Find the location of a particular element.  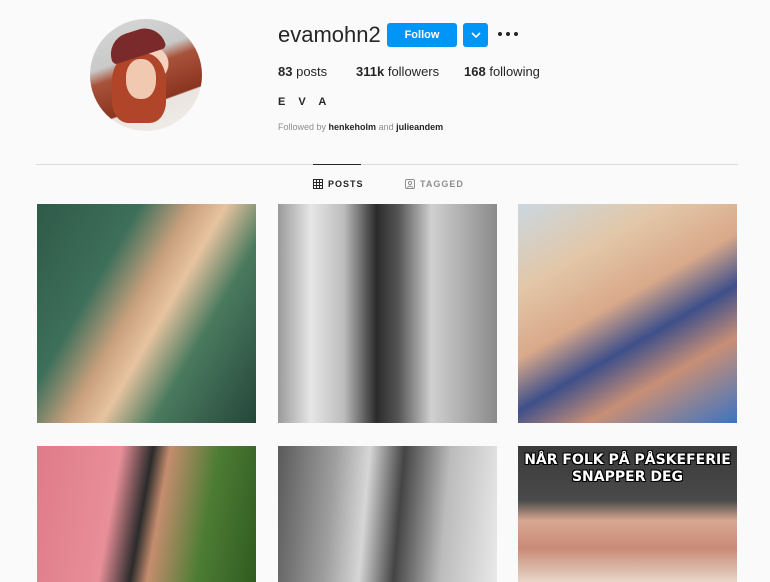

follow-button: Follow is located at coordinates (422, 35).